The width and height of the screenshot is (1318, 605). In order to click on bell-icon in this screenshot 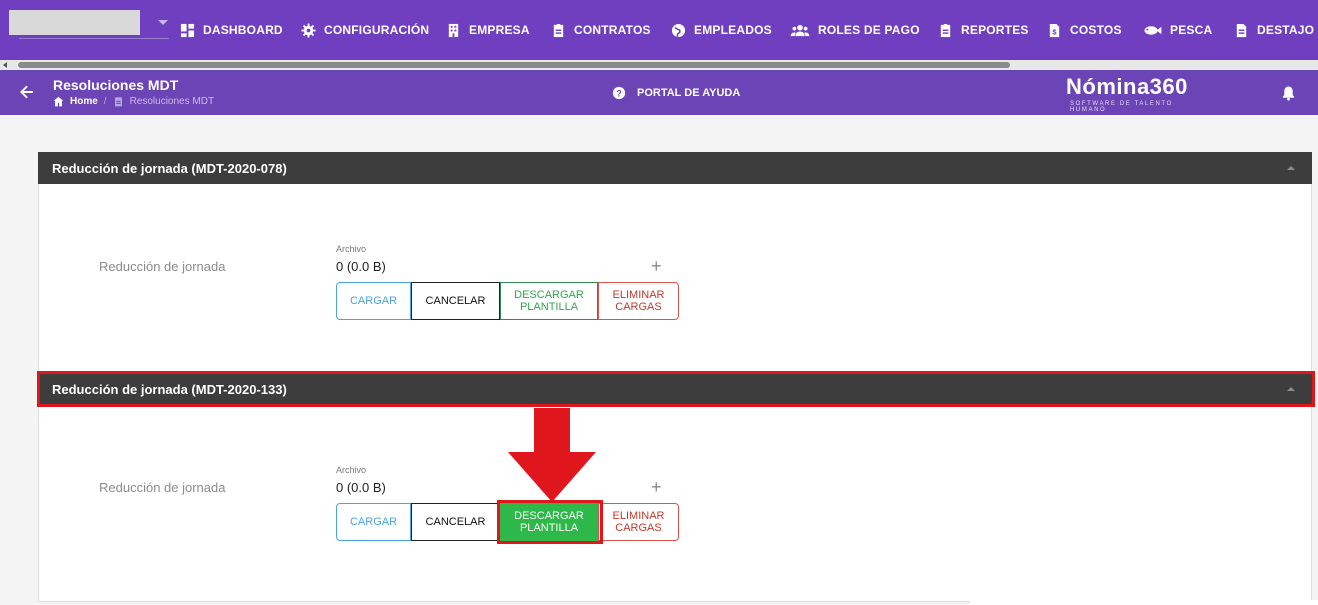, I will do `click(1288, 93)`.